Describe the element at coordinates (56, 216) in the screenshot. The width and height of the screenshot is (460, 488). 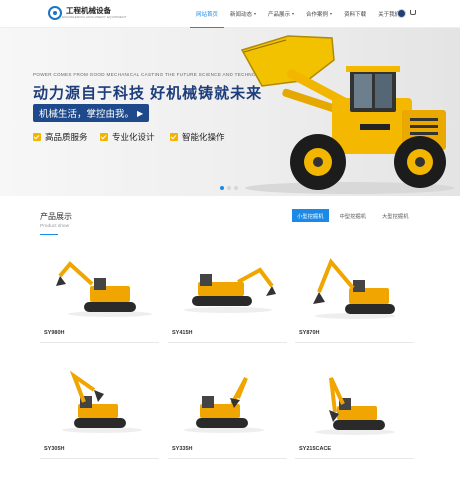
I see `section-title: 产品展示` at that location.